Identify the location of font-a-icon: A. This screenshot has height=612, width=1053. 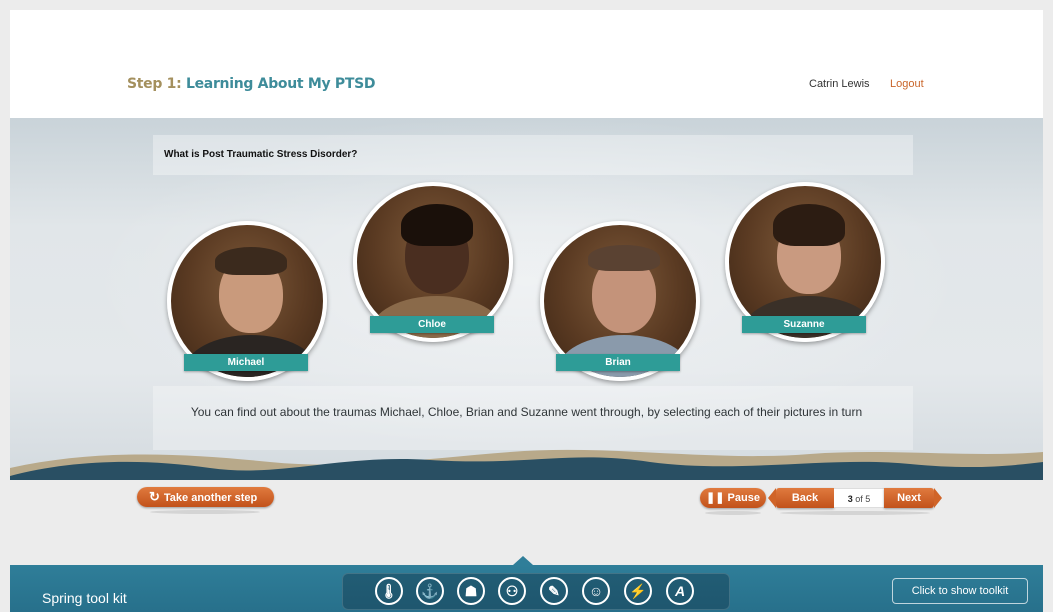
(680, 591).